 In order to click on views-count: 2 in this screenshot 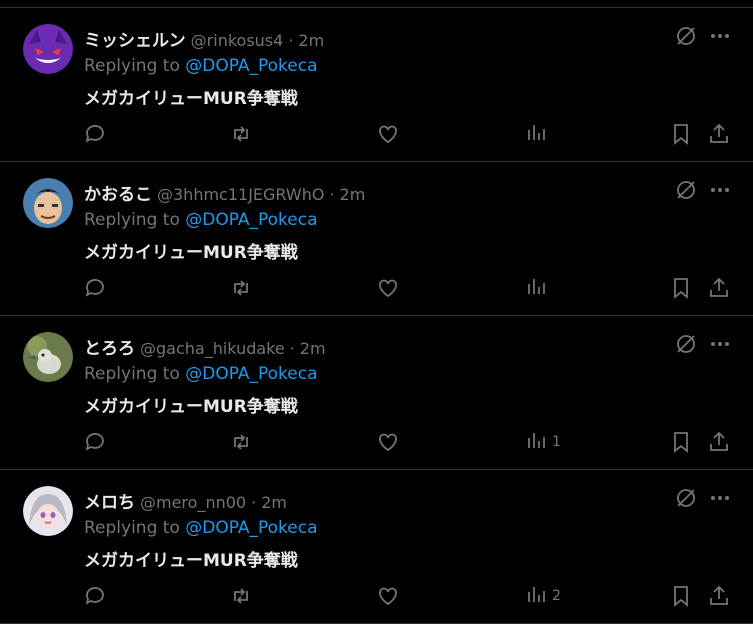, I will do `click(556, 596)`.